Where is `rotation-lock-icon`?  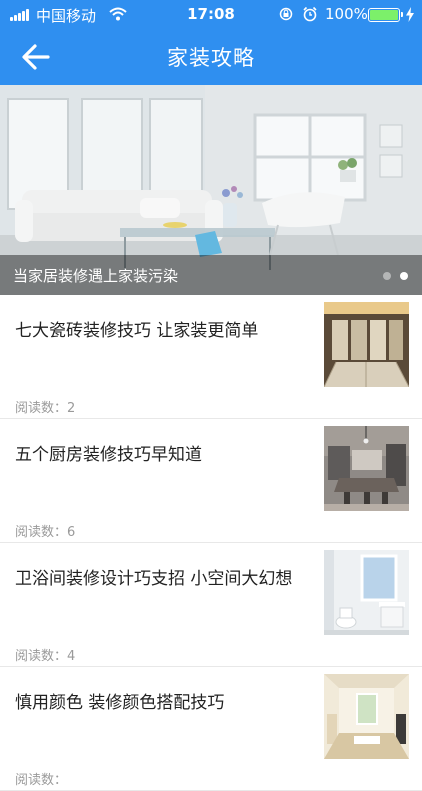
rotation-lock-icon is located at coordinates (286, 14).